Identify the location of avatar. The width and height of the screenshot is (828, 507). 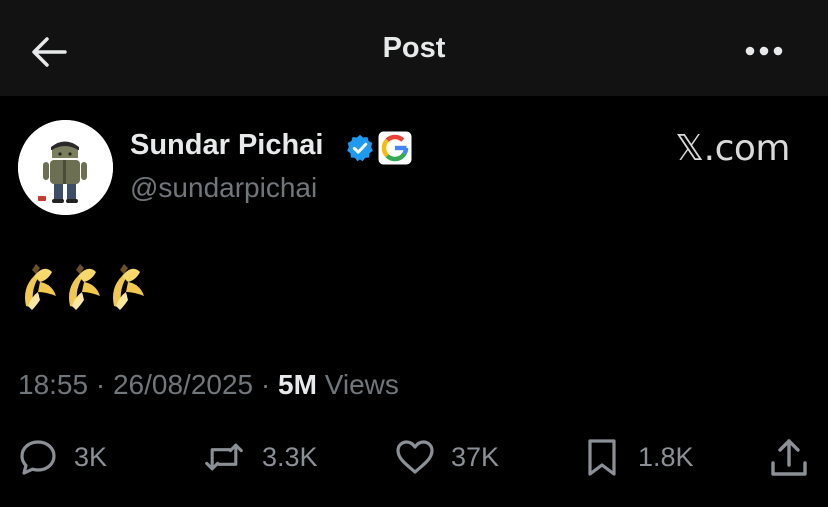
(65, 167).